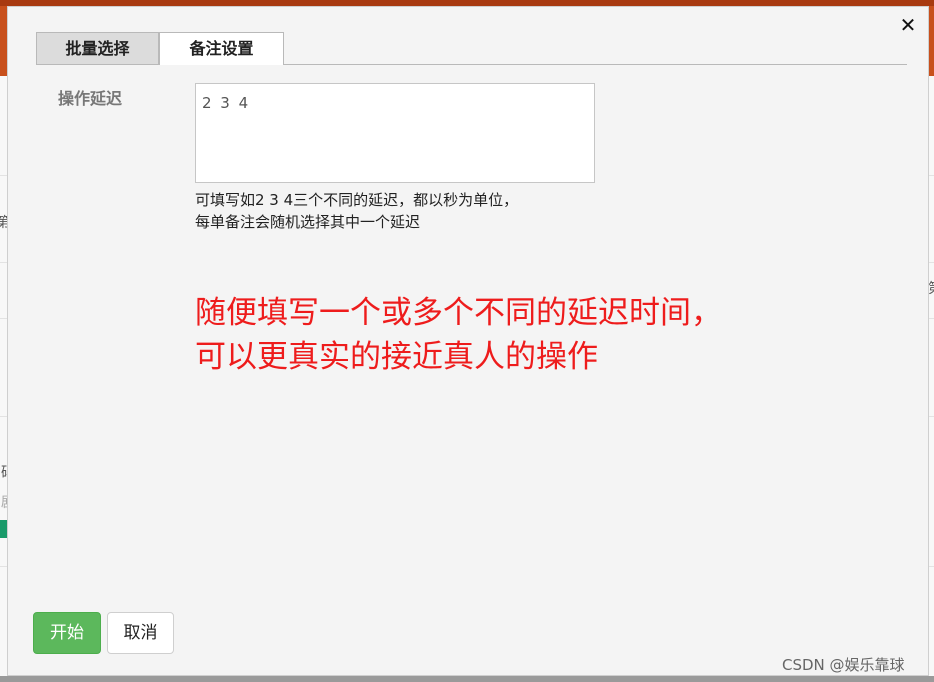  Describe the element at coordinates (67, 633) in the screenshot. I see `start-button: 开始` at that location.